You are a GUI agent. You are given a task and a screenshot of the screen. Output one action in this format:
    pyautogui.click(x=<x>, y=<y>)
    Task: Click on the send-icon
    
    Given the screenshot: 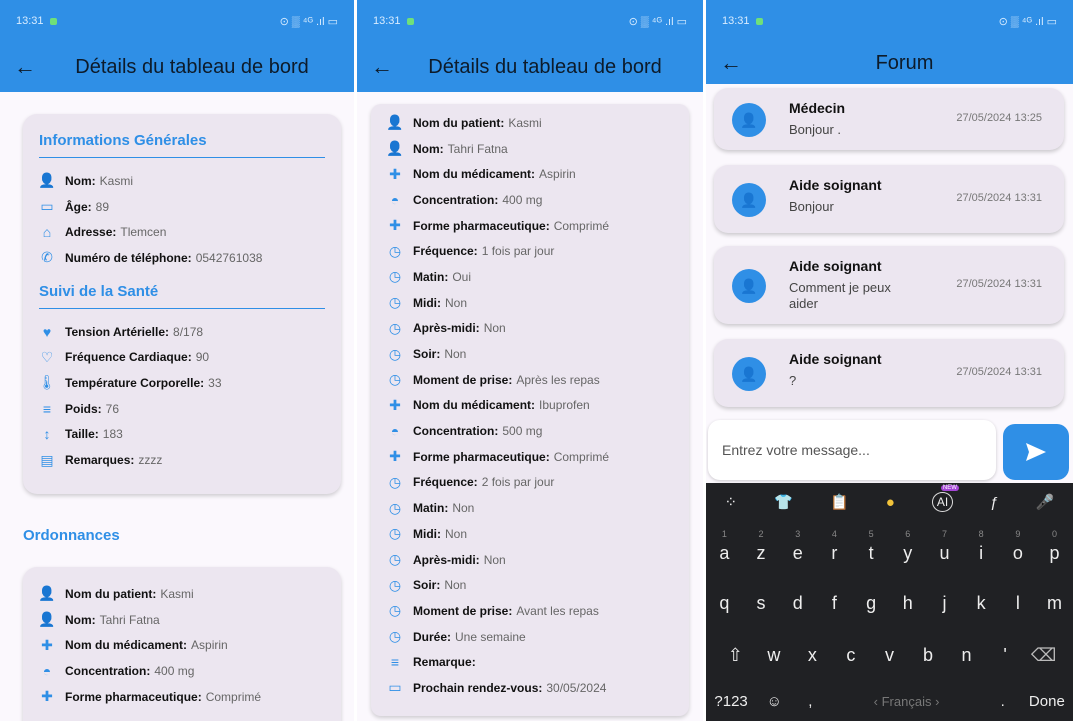 What is the action you would take?
    pyautogui.click(x=1036, y=452)
    